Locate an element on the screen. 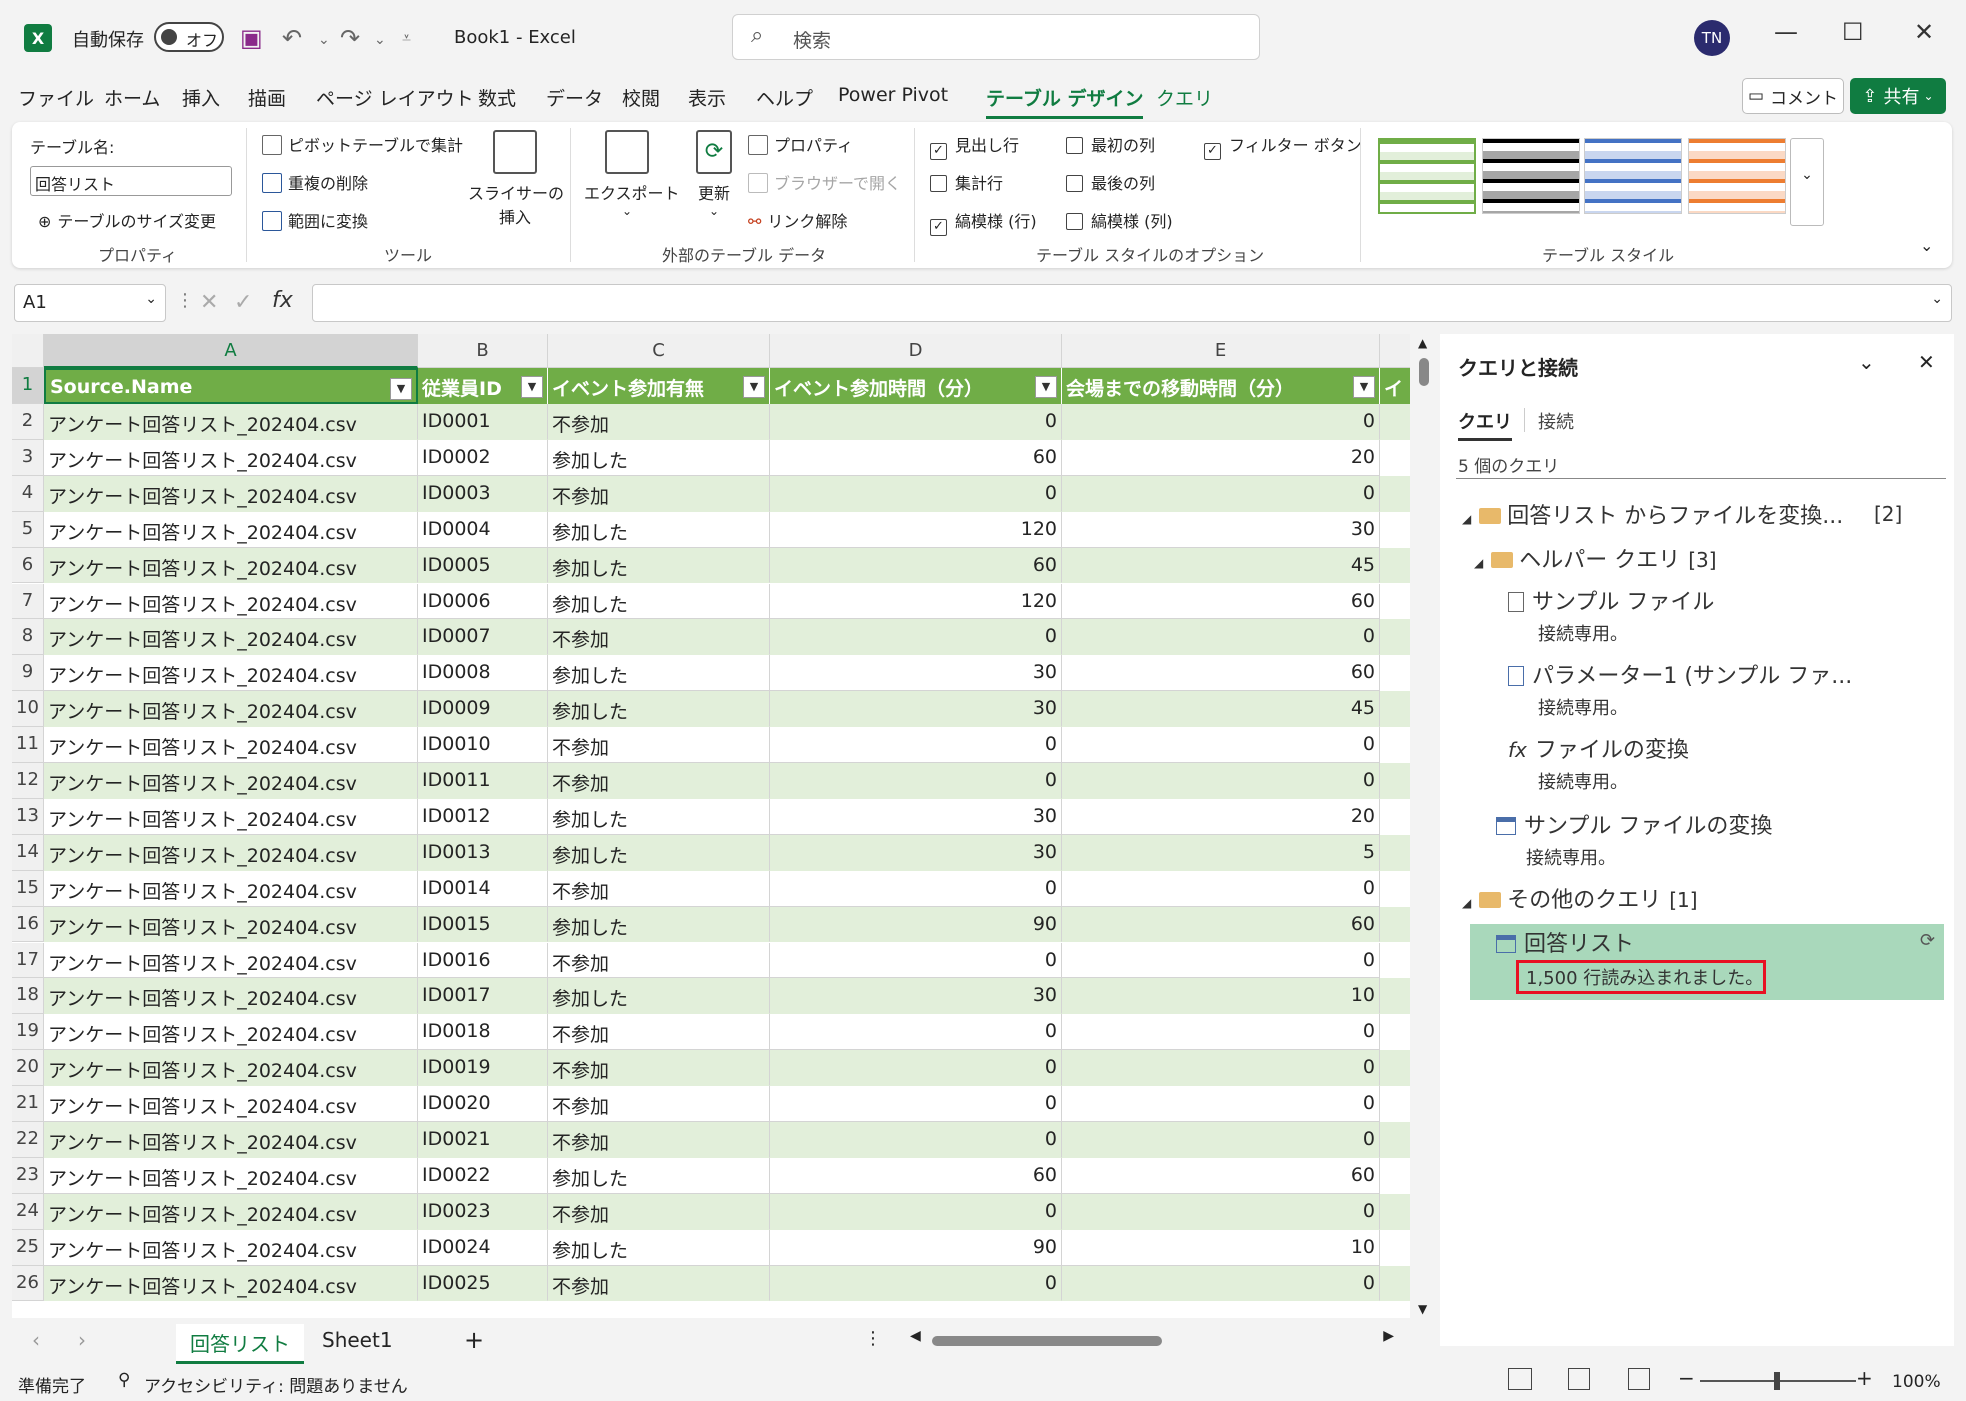 The width and height of the screenshot is (1966, 1401). close-icon: ✕ is located at coordinates (1924, 32).